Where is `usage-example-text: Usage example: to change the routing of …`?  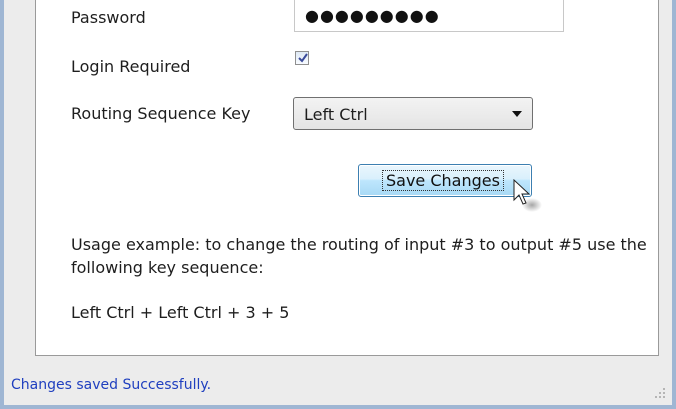
usage-example-text: Usage example: to change the routing of … is located at coordinates (359, 256).